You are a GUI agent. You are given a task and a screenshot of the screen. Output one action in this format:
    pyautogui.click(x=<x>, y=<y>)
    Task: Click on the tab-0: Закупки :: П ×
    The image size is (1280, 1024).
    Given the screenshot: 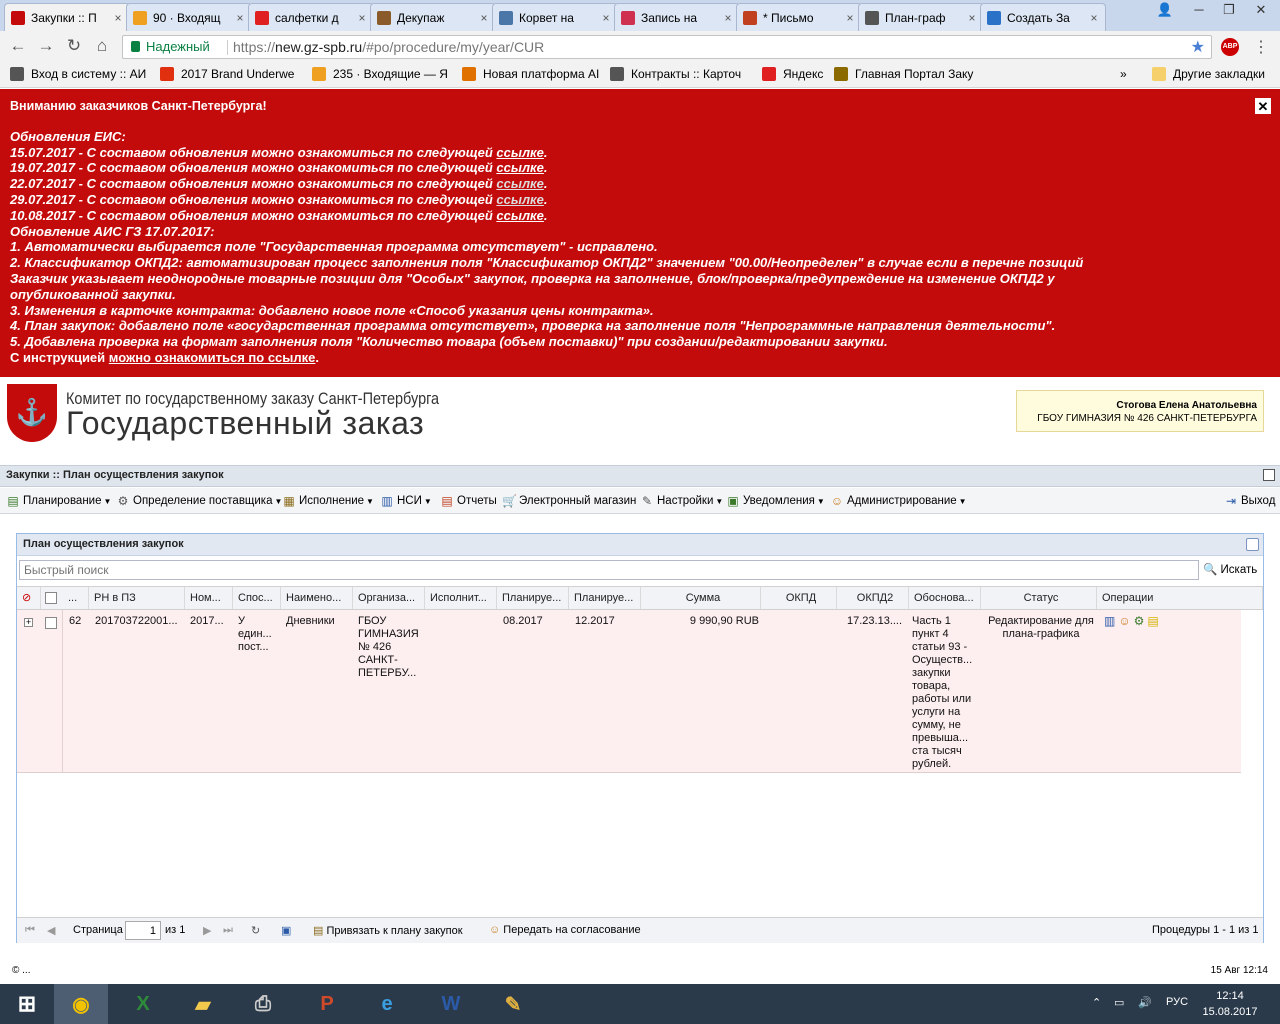 What is the action you would take?
    pyautogui.click(x=67, y=17)
    